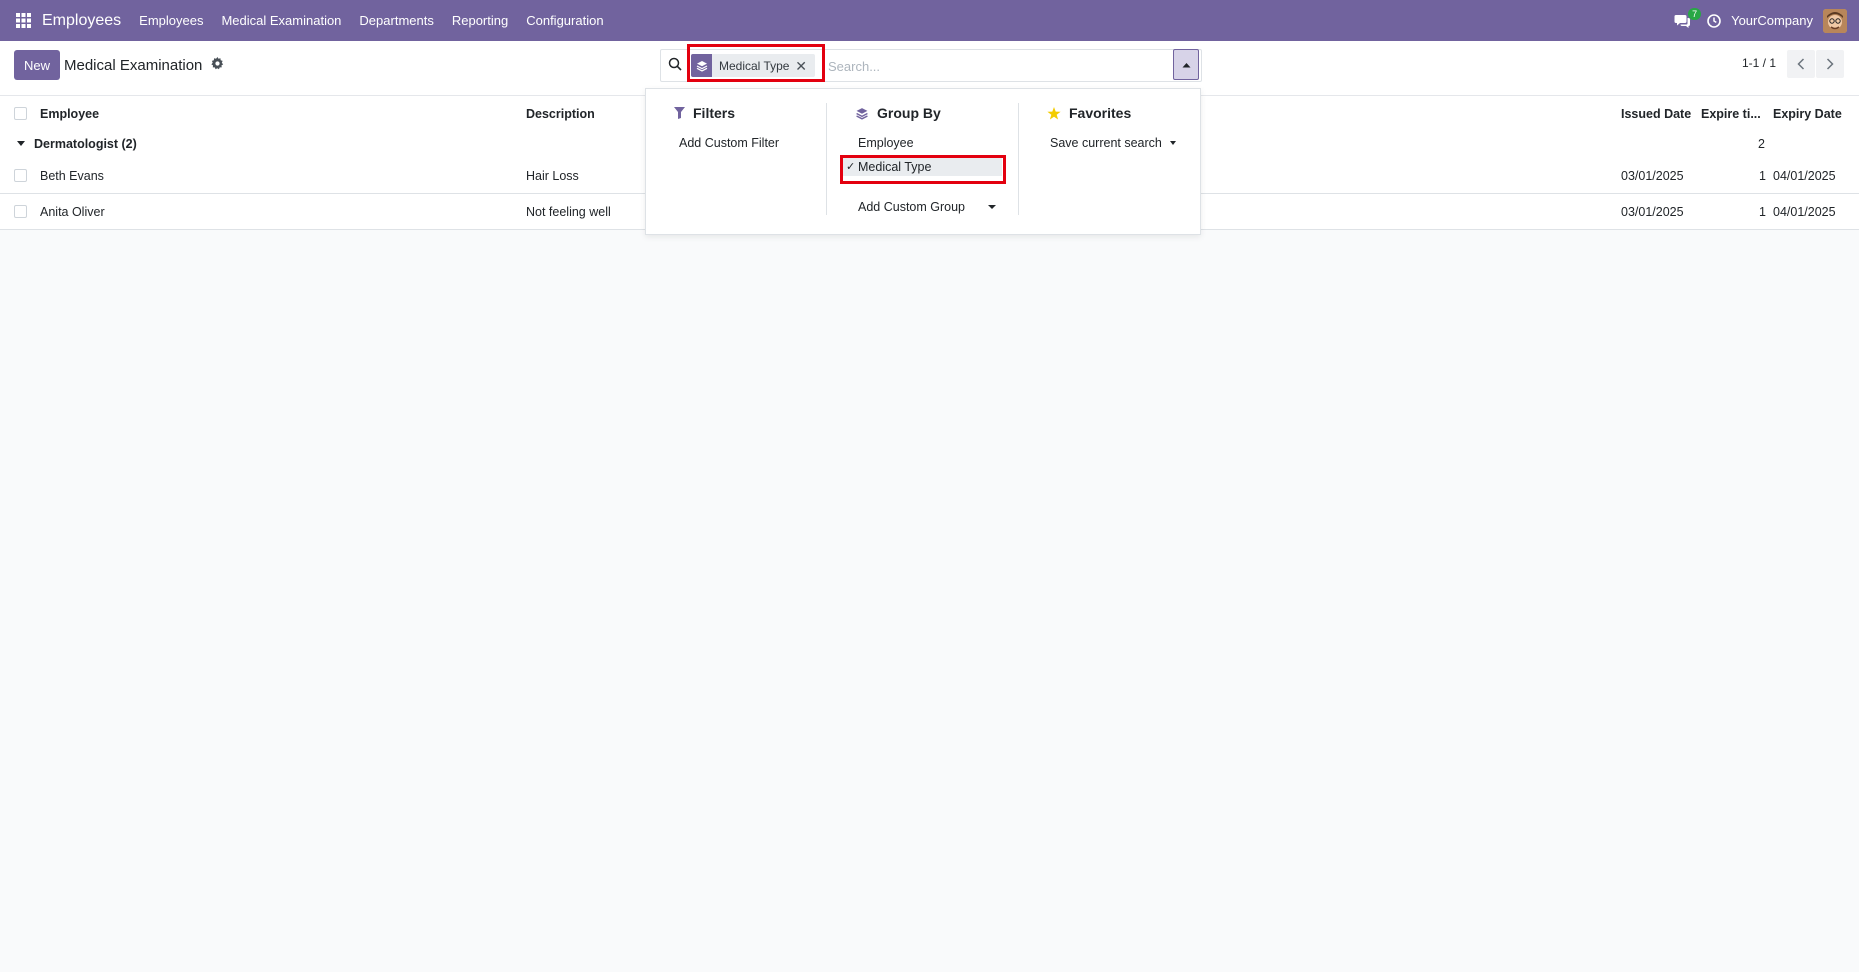 This screenshot has width=1859, height=972. I want to click on chevron-right-icon, so click(1830, 64).